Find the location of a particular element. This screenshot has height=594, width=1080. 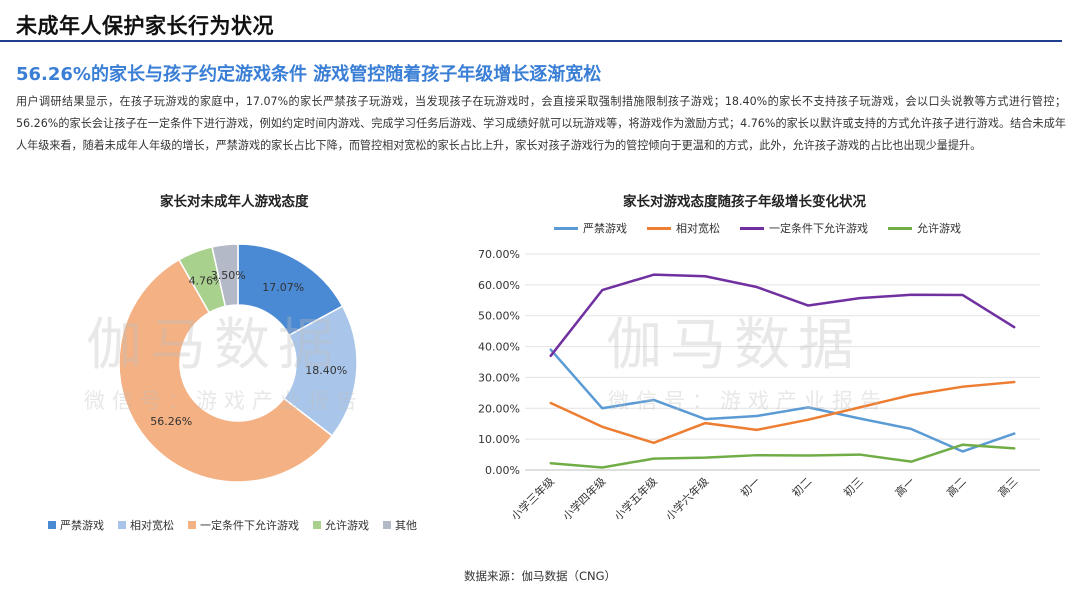

donut-chart-title: 家长对未成年人游戏态度 is located at coordinates (234, 202).